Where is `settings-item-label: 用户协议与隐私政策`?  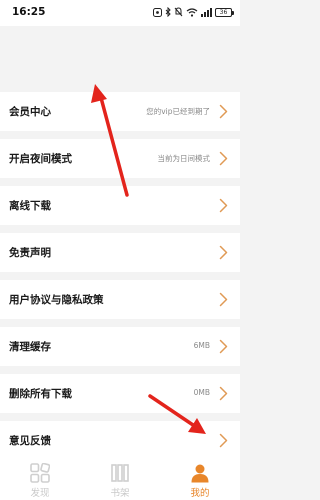
settings-item-label: 用户协议与隐私政策 is located at coordinates (56, 300).